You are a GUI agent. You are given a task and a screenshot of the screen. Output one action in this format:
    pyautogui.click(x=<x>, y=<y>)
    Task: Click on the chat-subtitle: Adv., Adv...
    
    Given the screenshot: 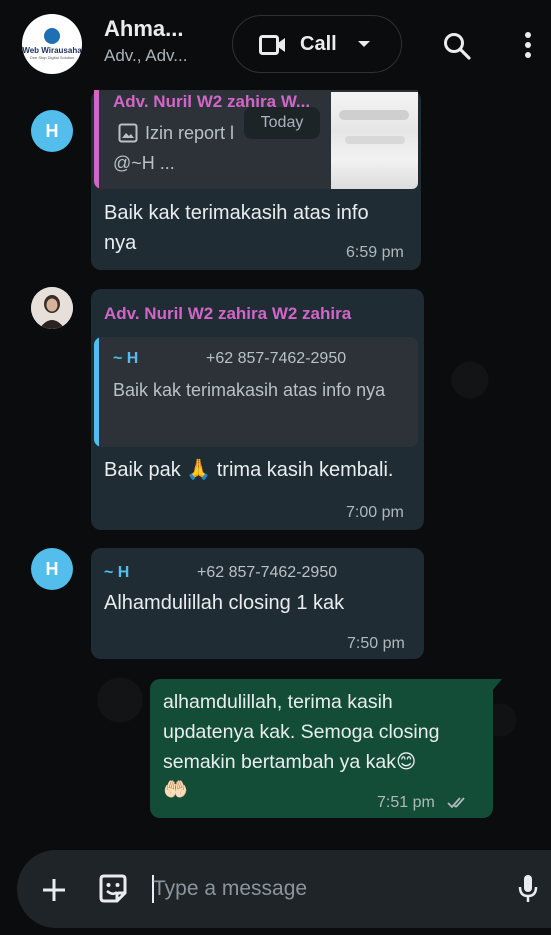 What is the action you would take?
    pyautogui.click(x=146, y=55)
    